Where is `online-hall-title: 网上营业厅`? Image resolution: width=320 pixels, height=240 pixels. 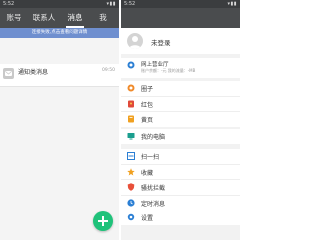 online-hall-title: 网上营业厅 is located at coordinates (155, 65).